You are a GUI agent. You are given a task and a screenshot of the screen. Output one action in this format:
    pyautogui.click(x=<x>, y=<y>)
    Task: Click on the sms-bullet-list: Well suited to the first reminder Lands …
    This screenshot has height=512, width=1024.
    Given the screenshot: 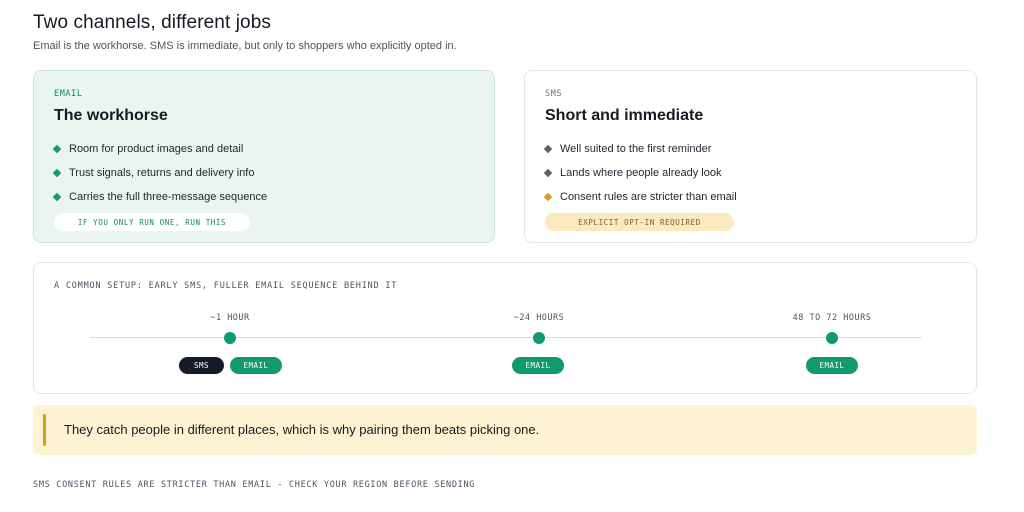 What is the action you would take?
    pyautogui.click(x=640, y=173)
    